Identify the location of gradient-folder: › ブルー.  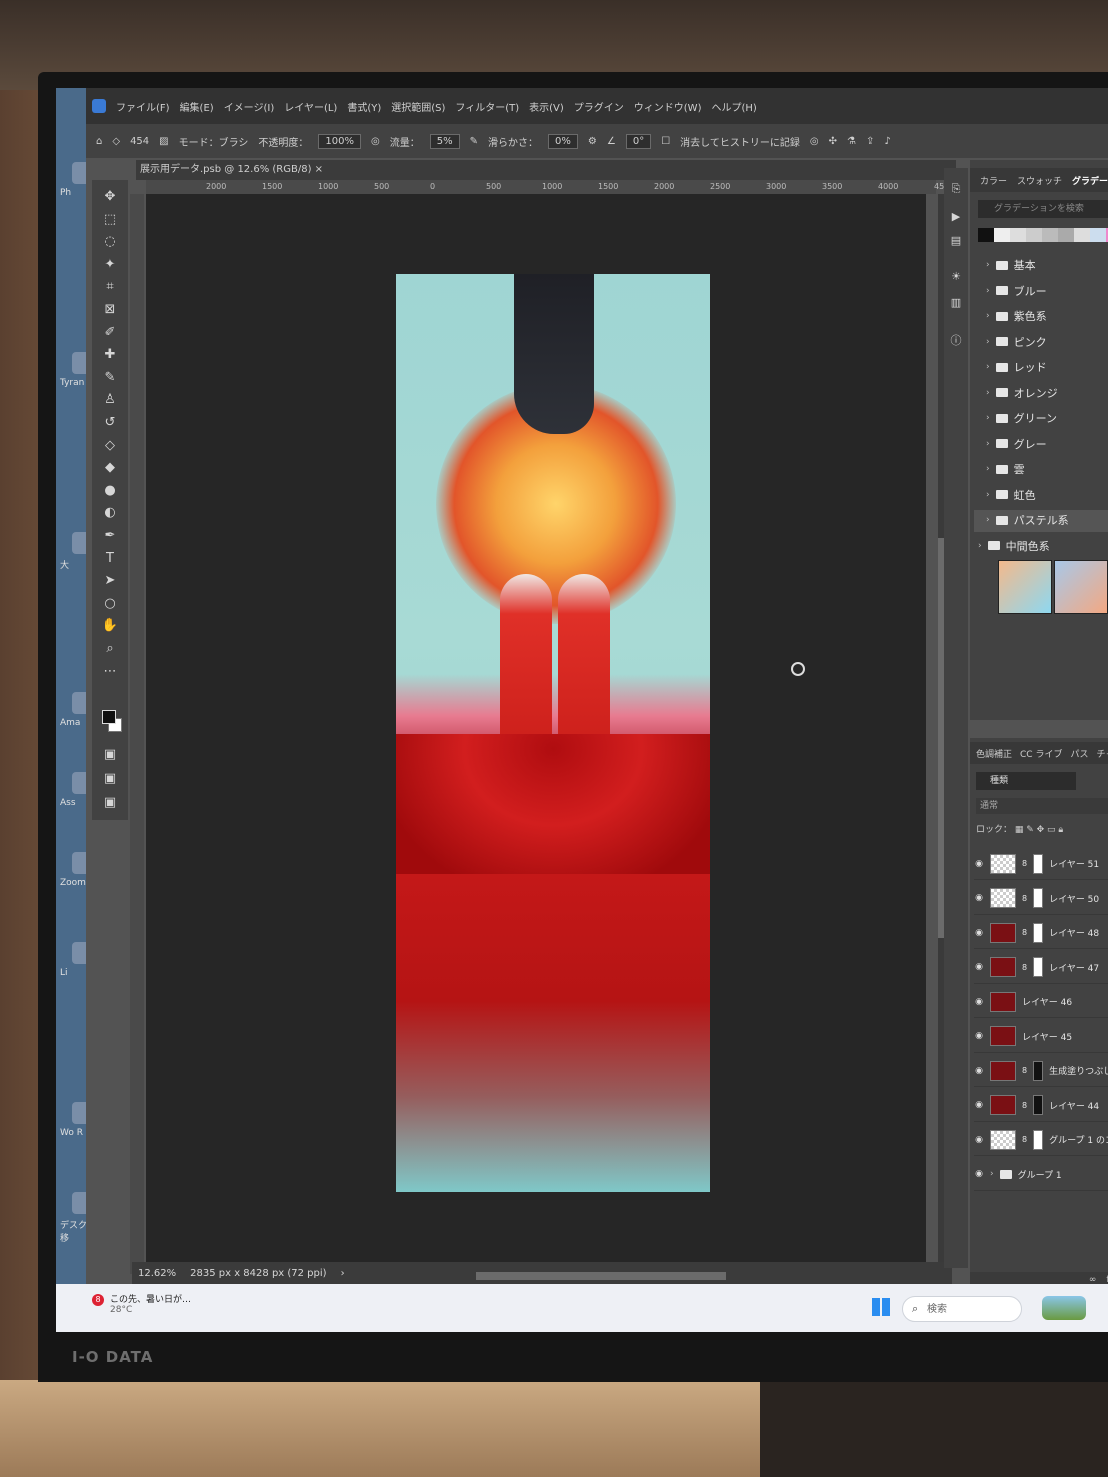
(1016, 291).